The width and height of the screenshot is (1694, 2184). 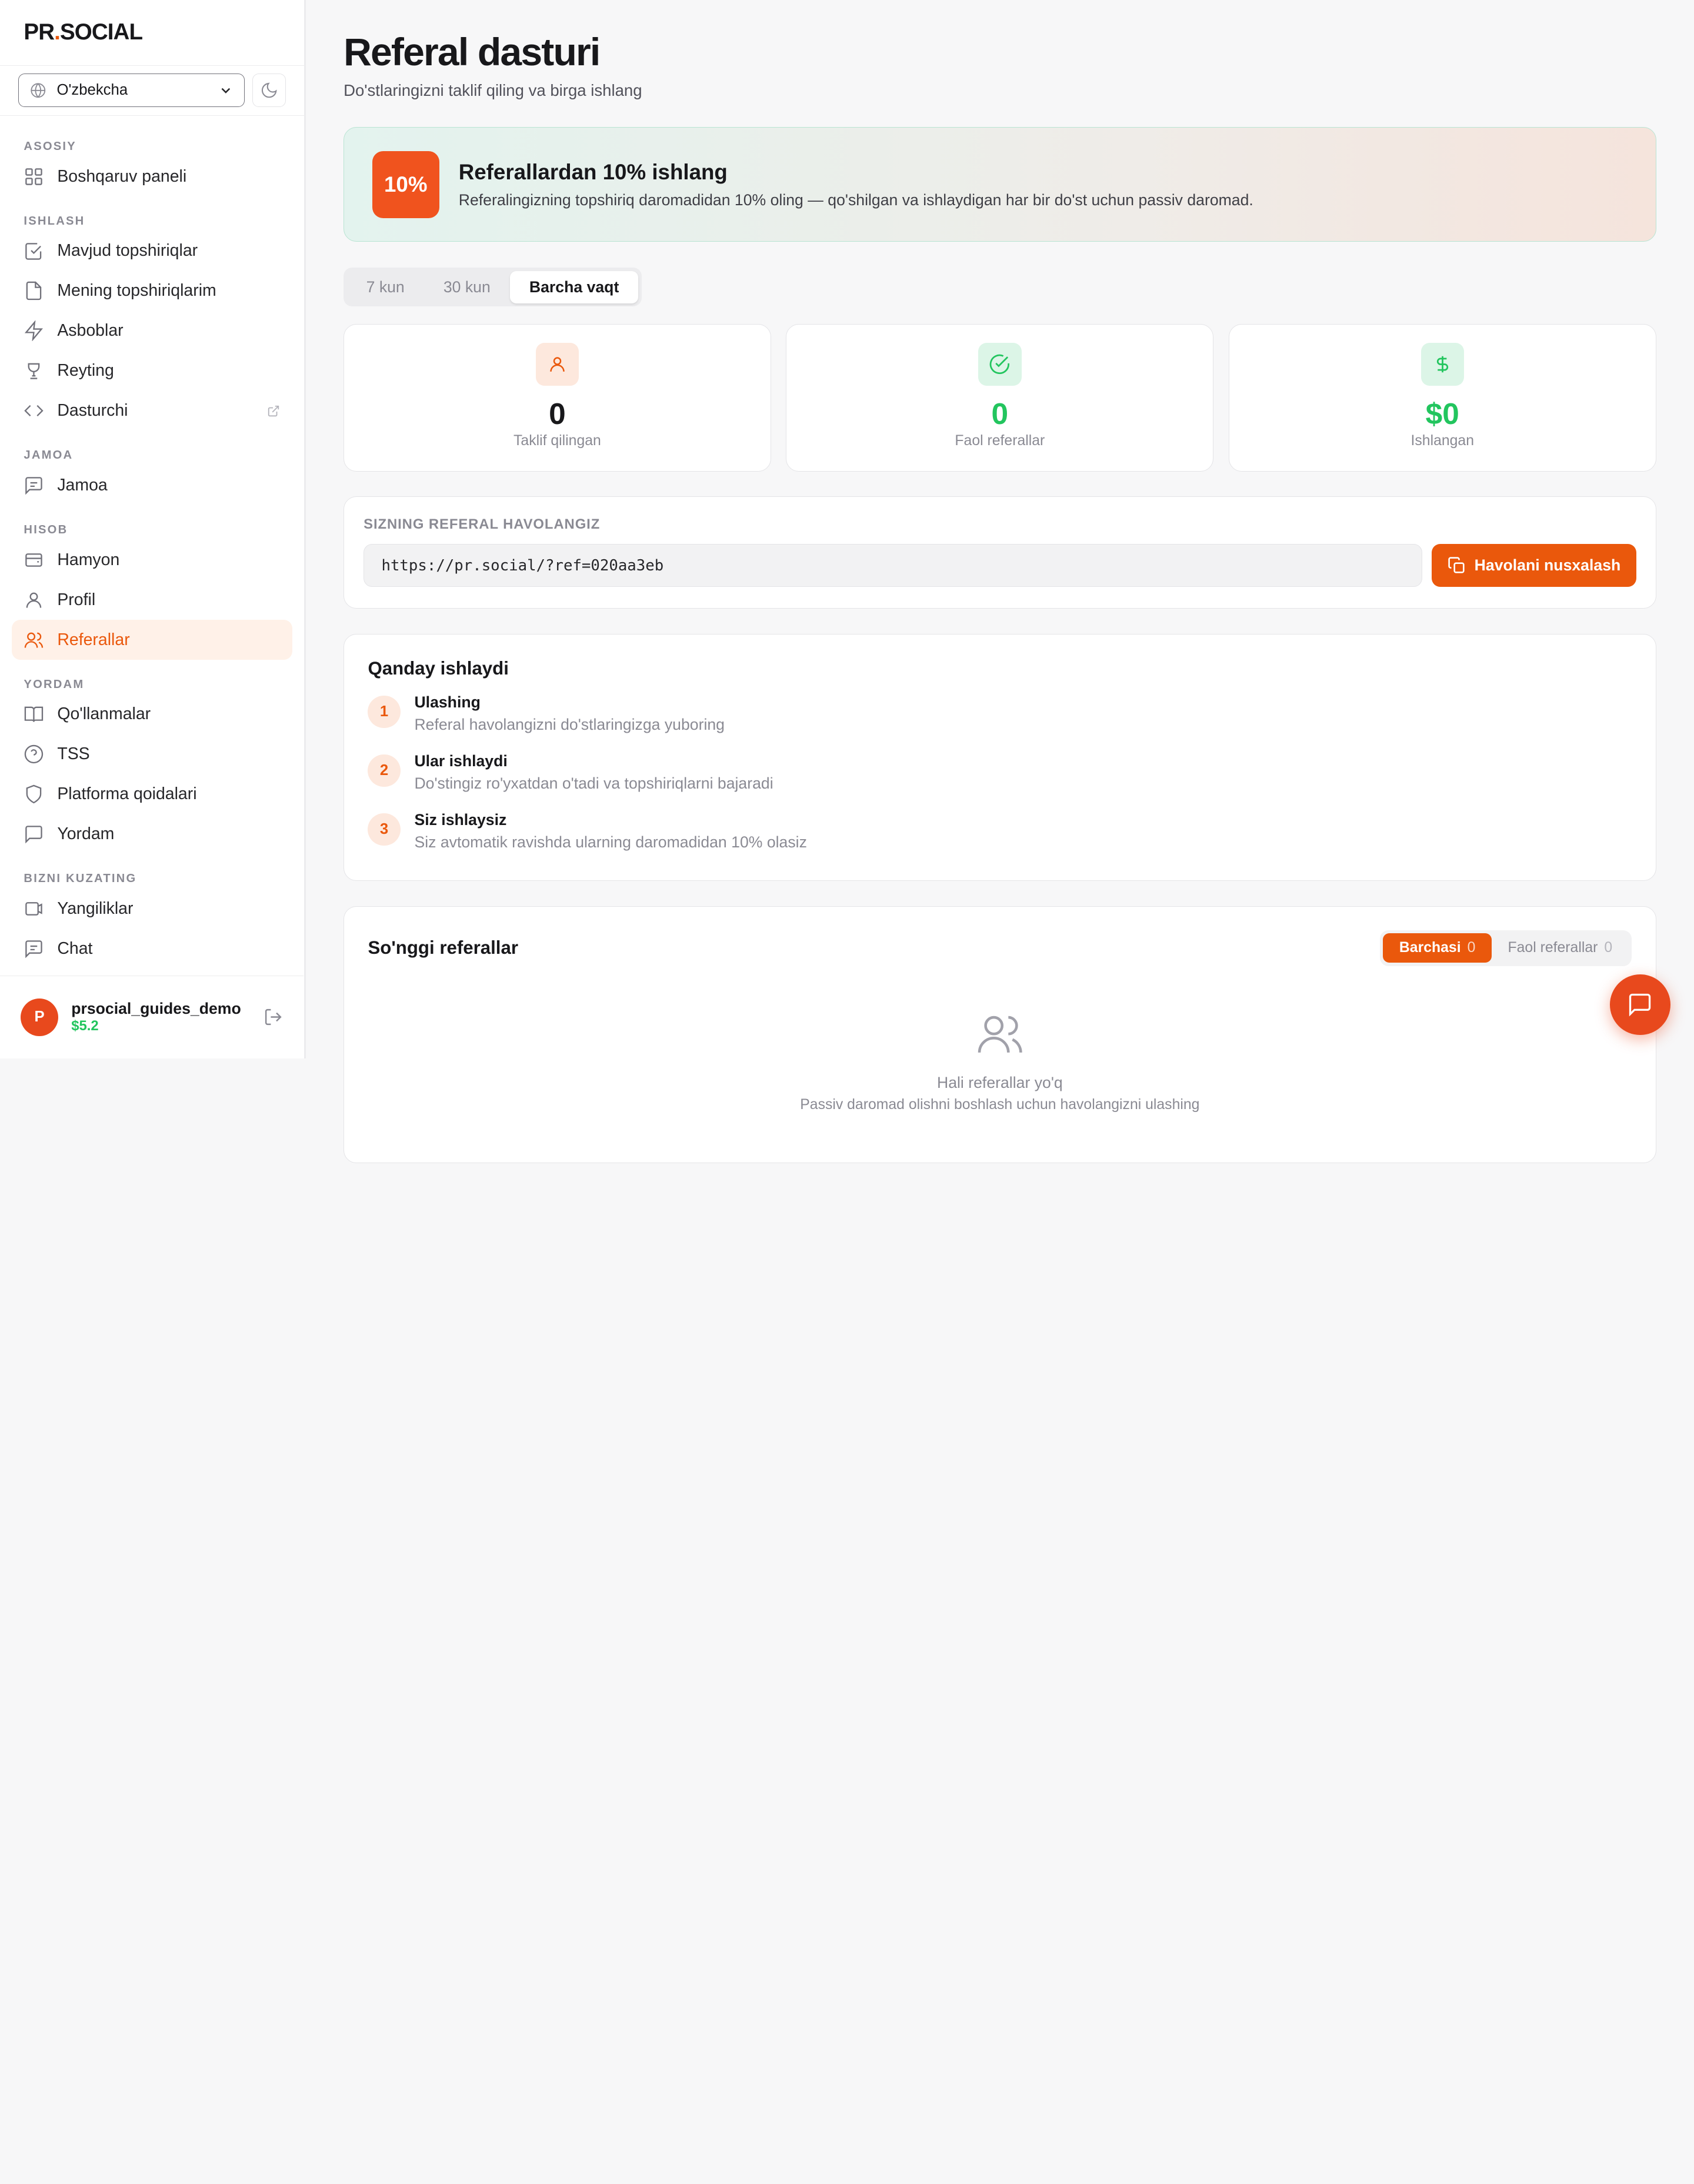 What do you see at coordinates (152, 291) in the screenshot?
I see `sidebar-item-my-tasks: Mening topshiriqlarim` at bounding box center [152, 291].